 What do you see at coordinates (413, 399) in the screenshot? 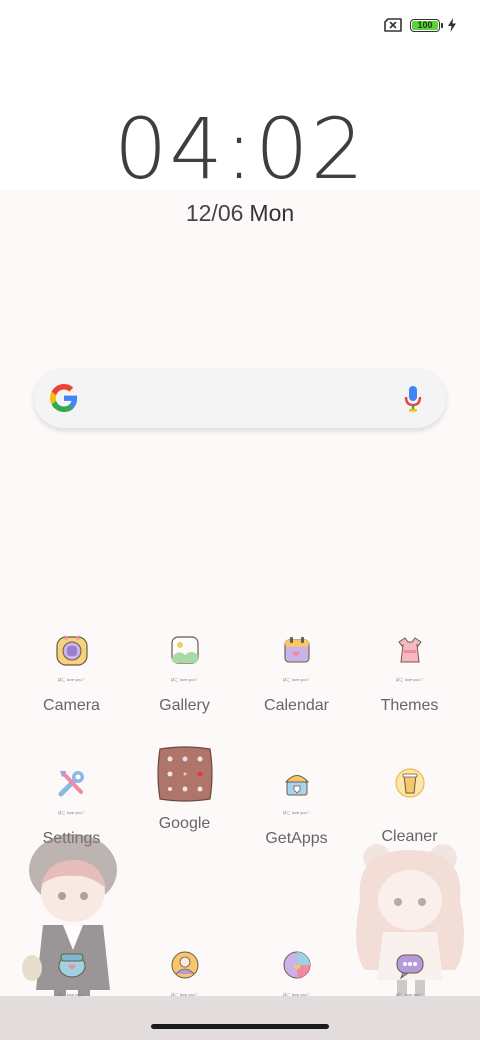
I see `voice-search-mic-icon` at bounding box center [413, 399].